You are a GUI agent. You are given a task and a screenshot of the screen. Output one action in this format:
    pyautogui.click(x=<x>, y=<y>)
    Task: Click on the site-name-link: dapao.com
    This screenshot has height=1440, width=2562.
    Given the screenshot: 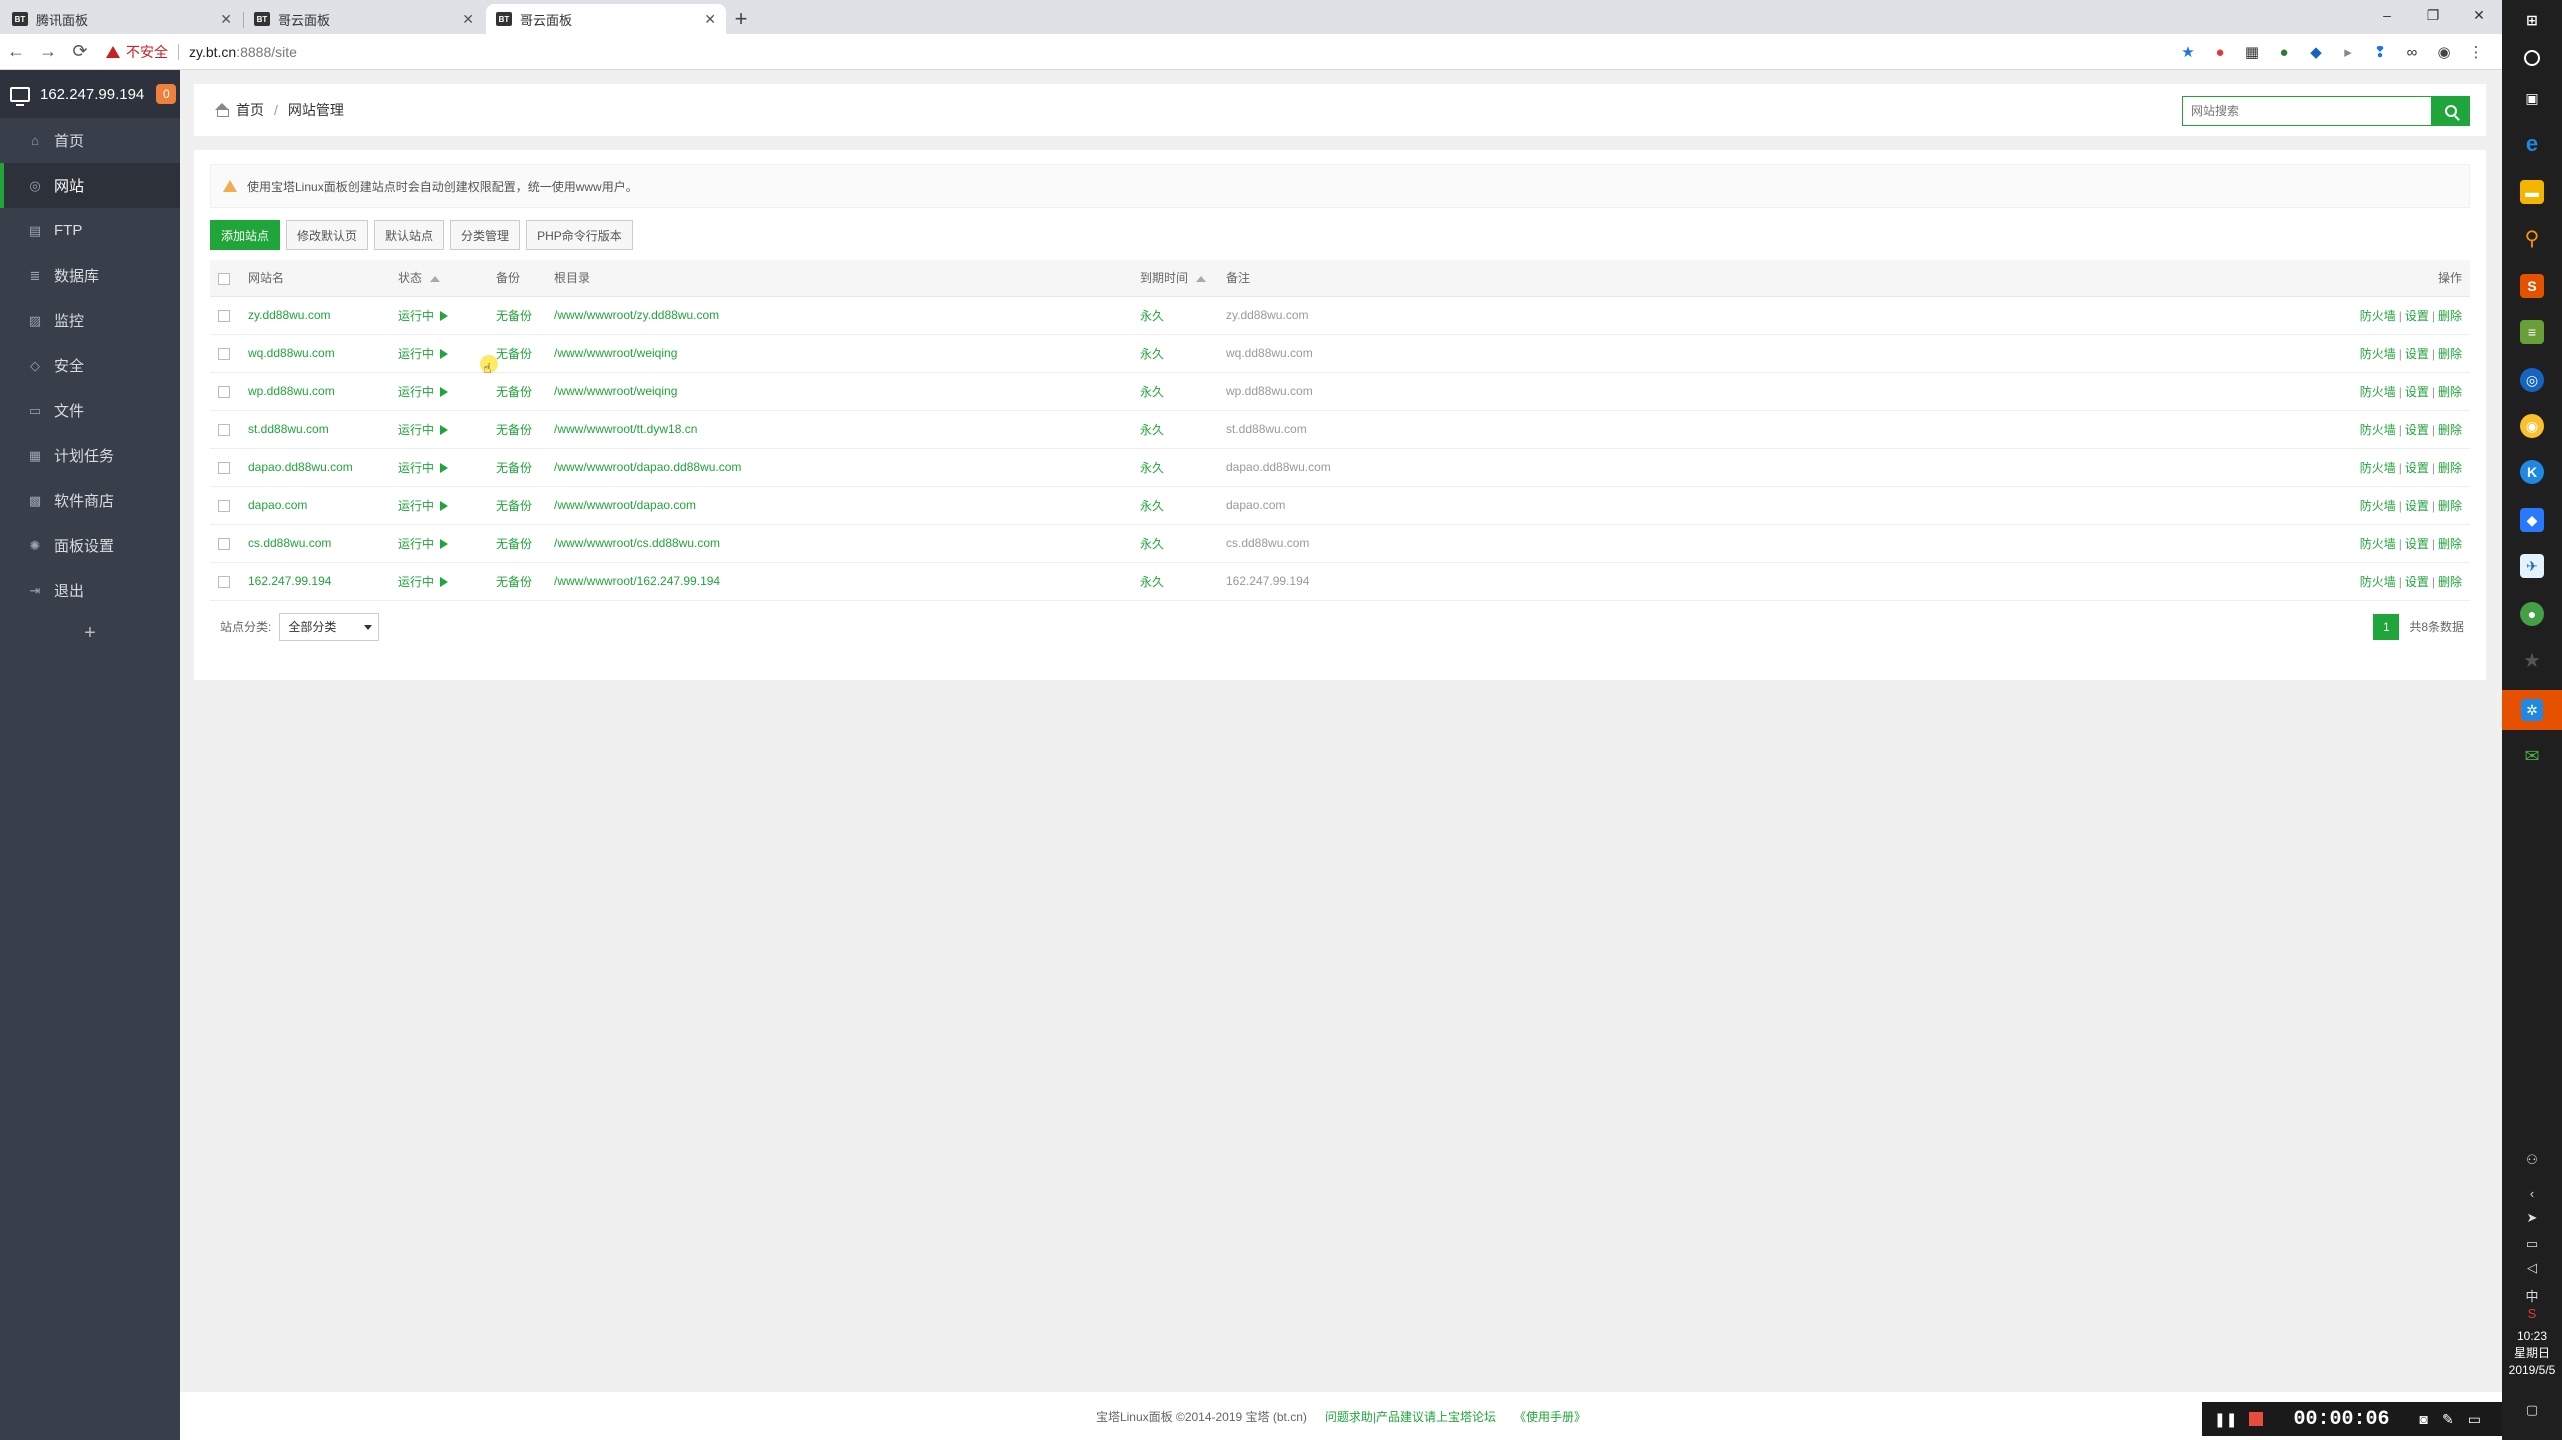 What is the action you would take?
    pyautogui.click(x=277, y=505)
    